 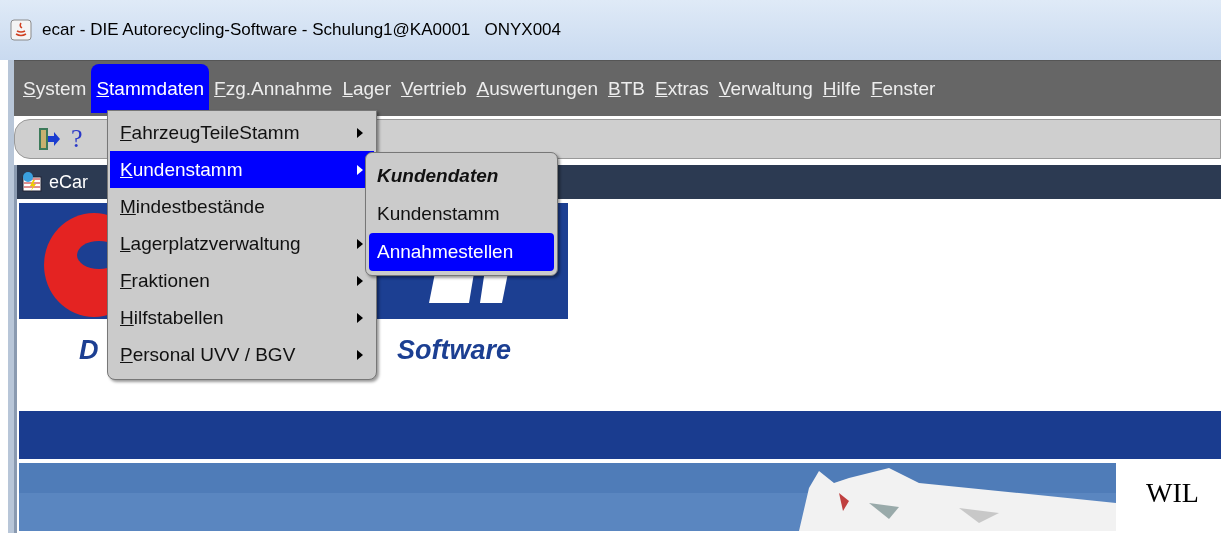 What do you see at coordinates (903, 88) in the screenshot?
I see `menu-item: Fenster` at bounding box center [903, 88].